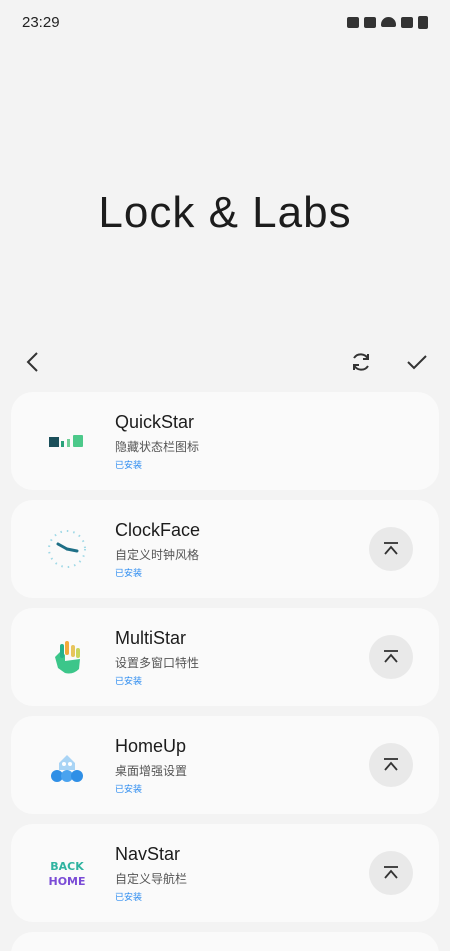  I want to click on mute-icon, so click(370, 22).